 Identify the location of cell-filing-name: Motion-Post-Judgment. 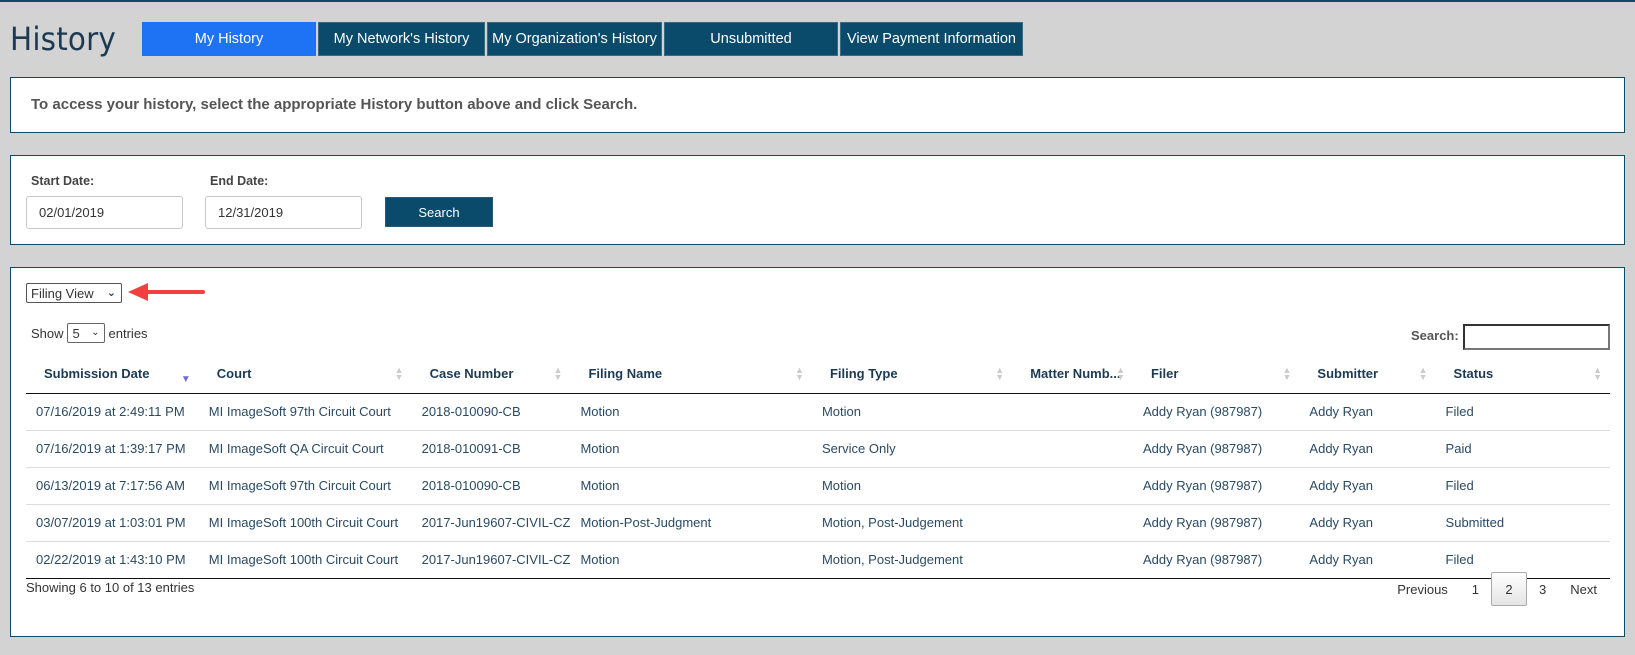
(691, 523).